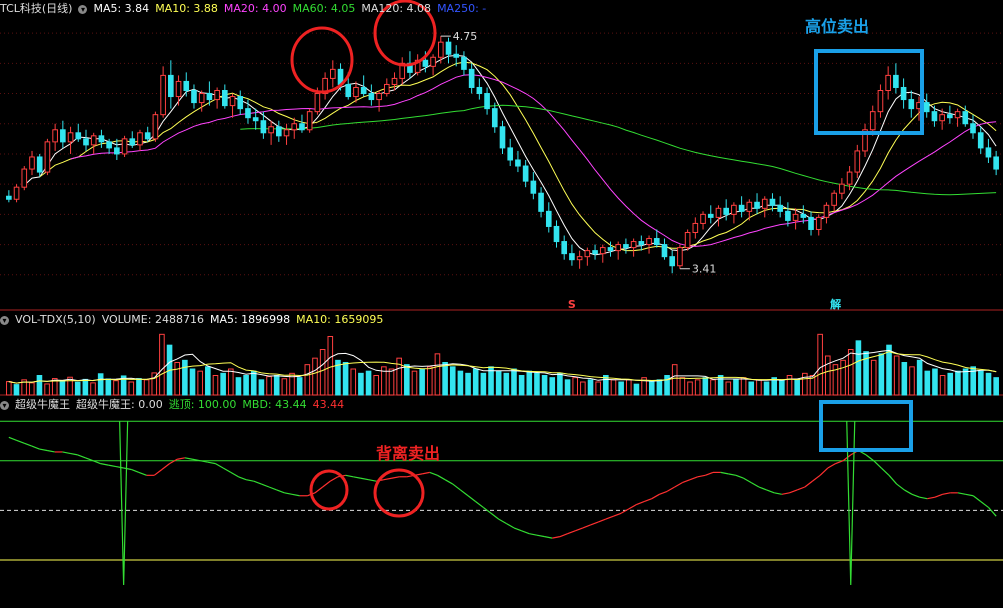 The height and width of the screenshot is (608, 1003). Describe the element at coordinates (186, 8) in the screenshot. I see `price-ma10-label: MA10: 3.88` at that location.